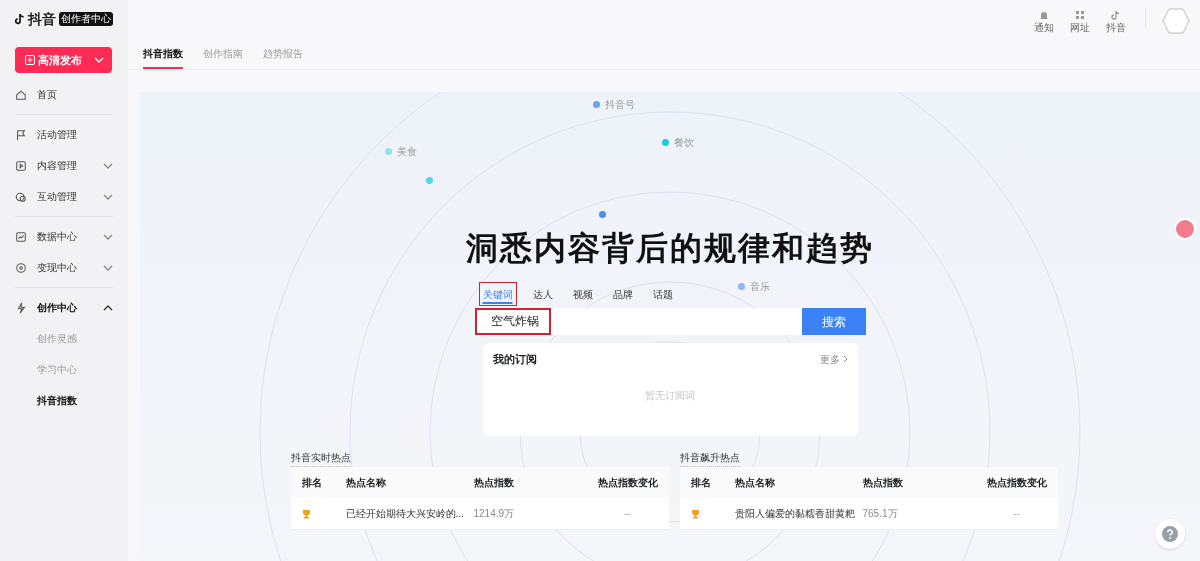 This screenshot has height=561, width=1200. I want to click on search-tab: 关键词, so click(497, 294).